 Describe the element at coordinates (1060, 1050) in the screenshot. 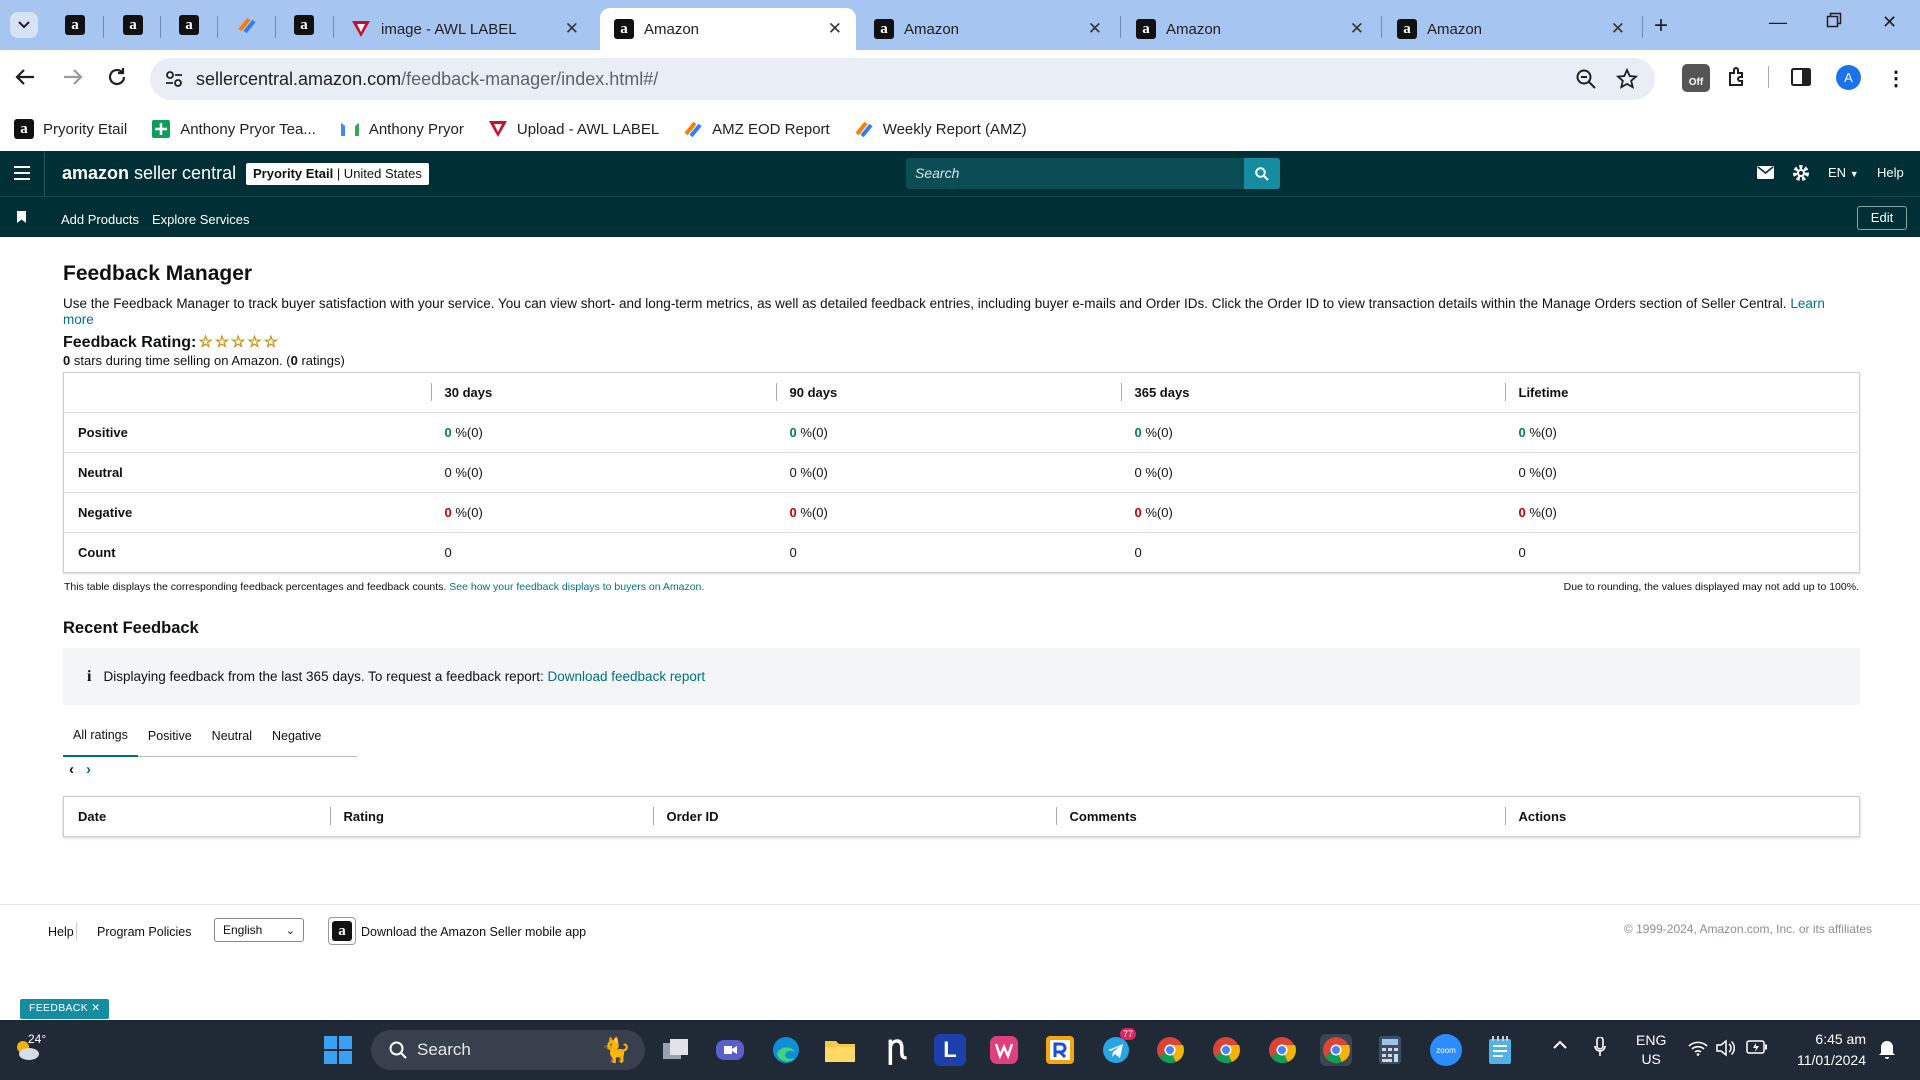

I see `r-app-icon` at that location.